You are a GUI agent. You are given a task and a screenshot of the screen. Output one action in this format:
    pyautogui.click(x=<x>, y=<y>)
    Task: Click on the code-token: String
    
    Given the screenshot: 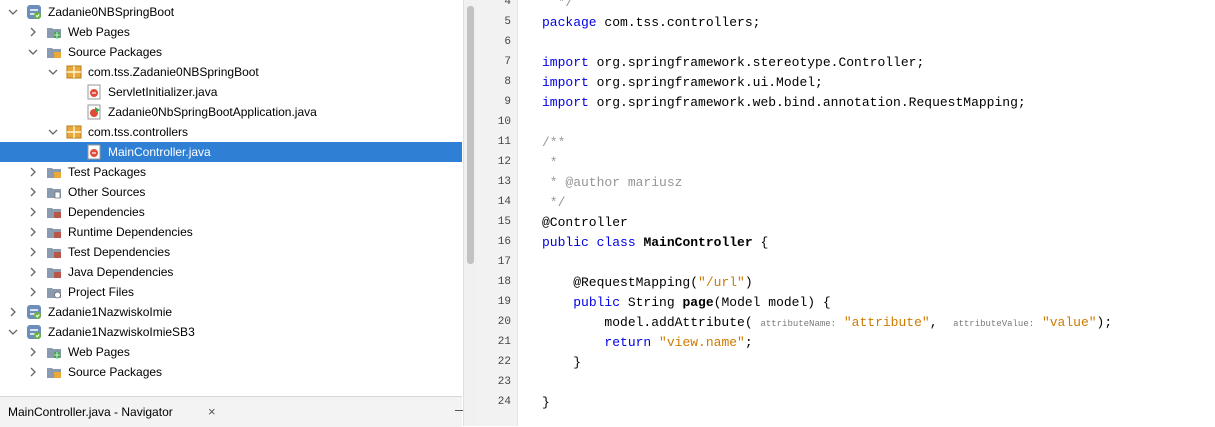 What is the action you would take?
    pyautogui.click(x=651, y=302)
    